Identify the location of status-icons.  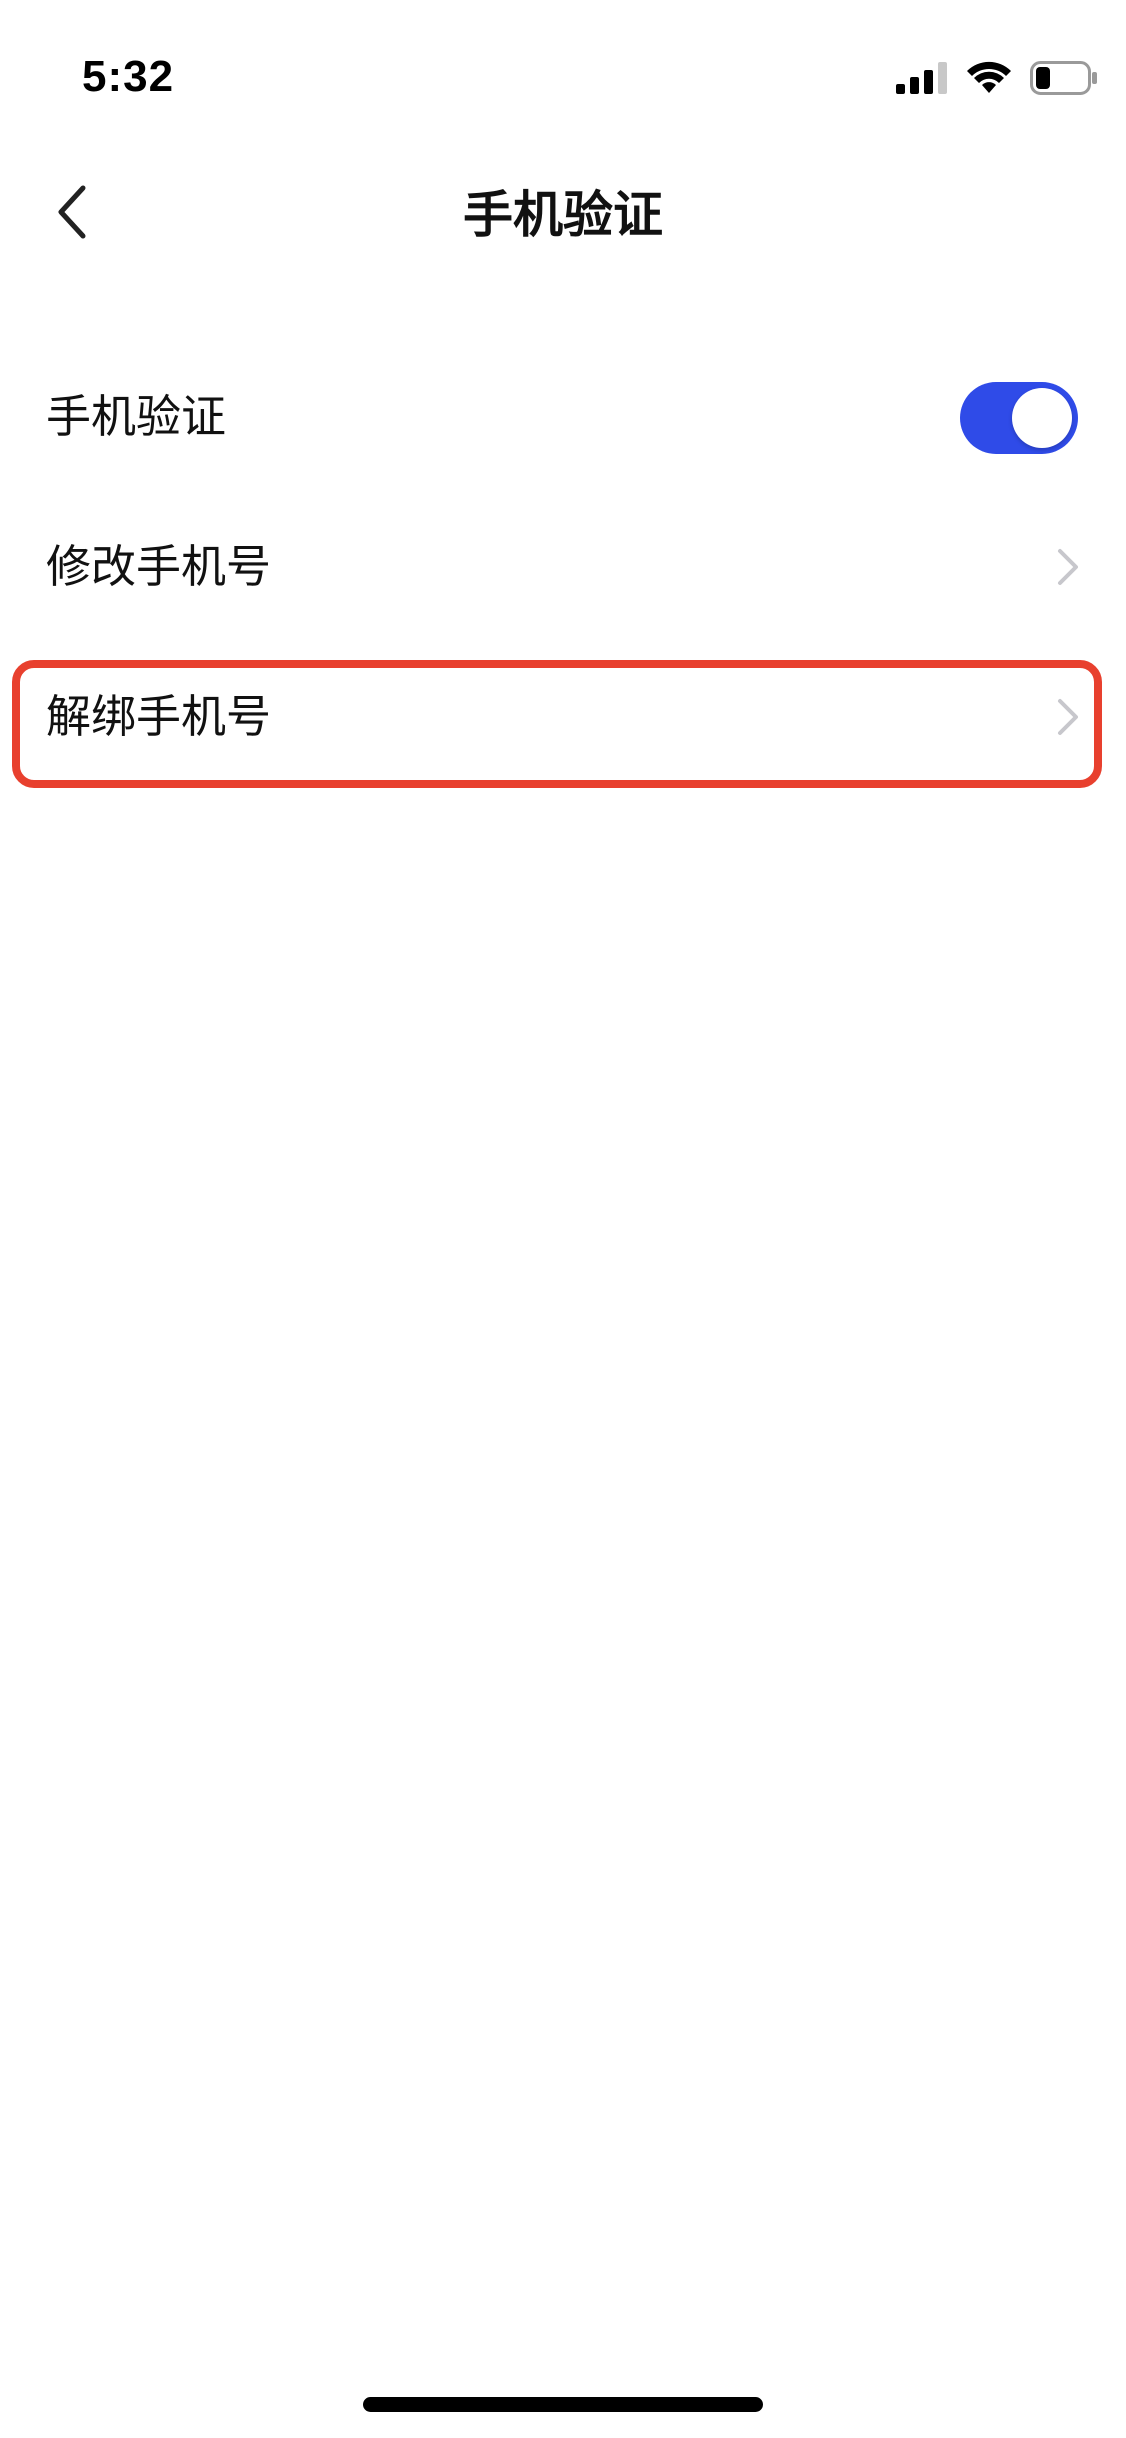
(997, 80).